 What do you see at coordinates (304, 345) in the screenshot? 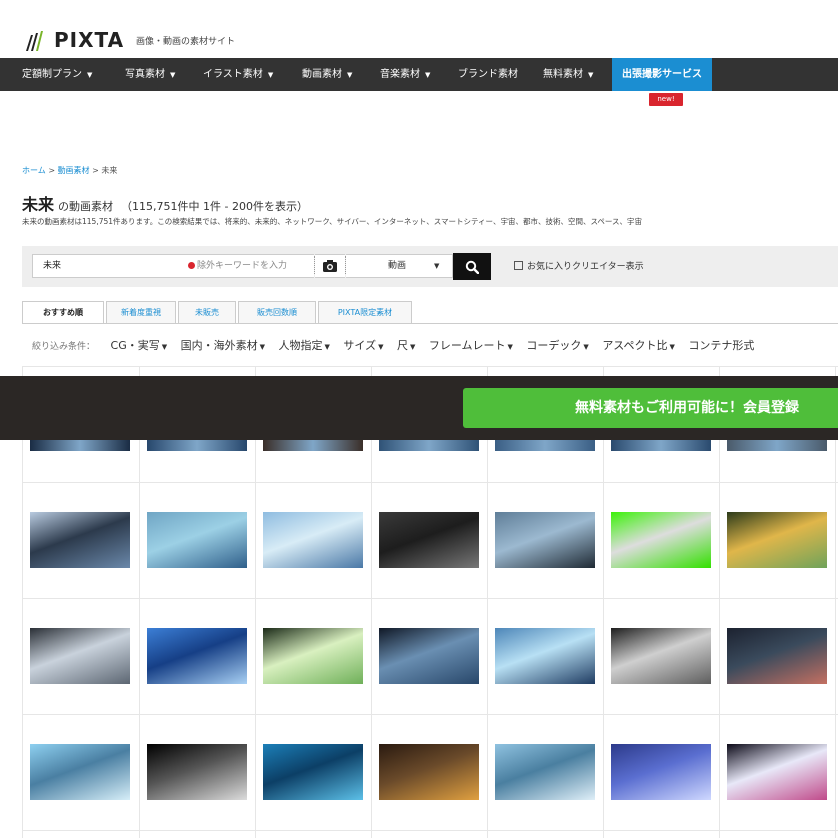
I see `filter-people: 人物指定 ▼` at bounding box center [304, 345].